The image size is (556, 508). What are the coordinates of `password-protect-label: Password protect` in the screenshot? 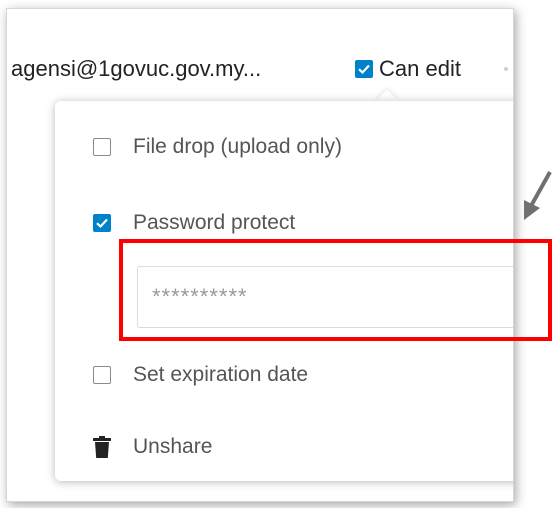 It's located at (214, 222).